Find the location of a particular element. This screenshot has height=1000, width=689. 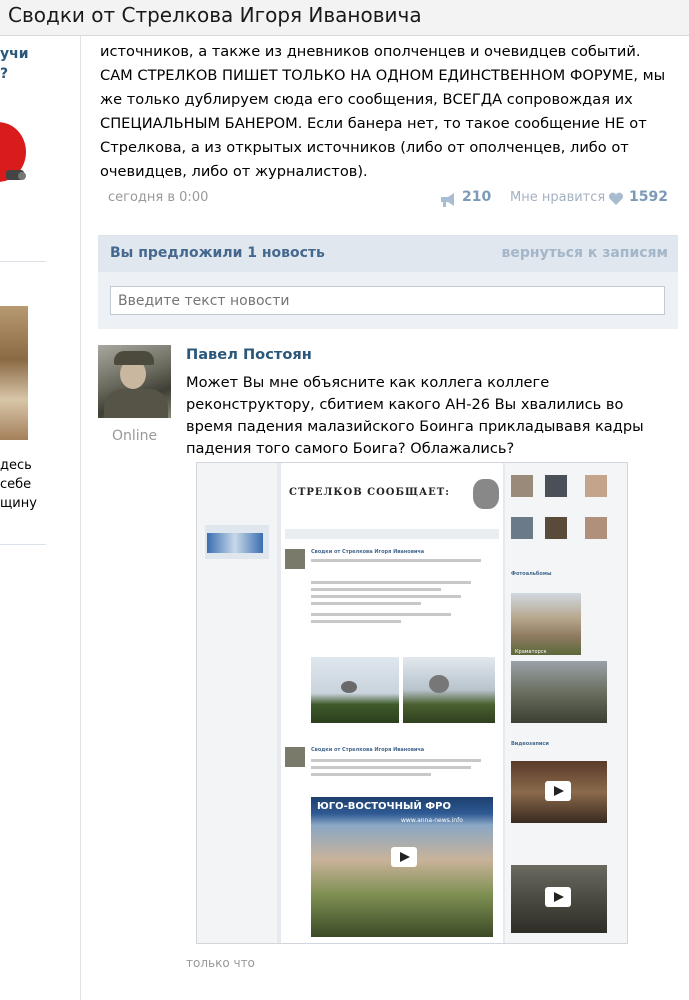

sidebar-divider is located at coordinates (23, 261).